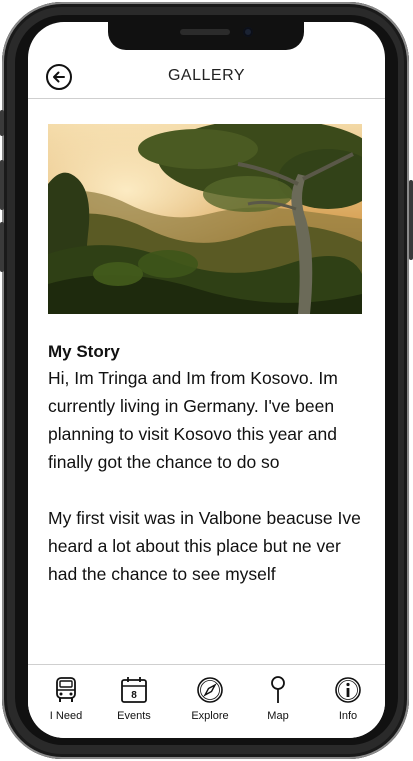  I want to click on map-pin-icon, so click(278, 690).